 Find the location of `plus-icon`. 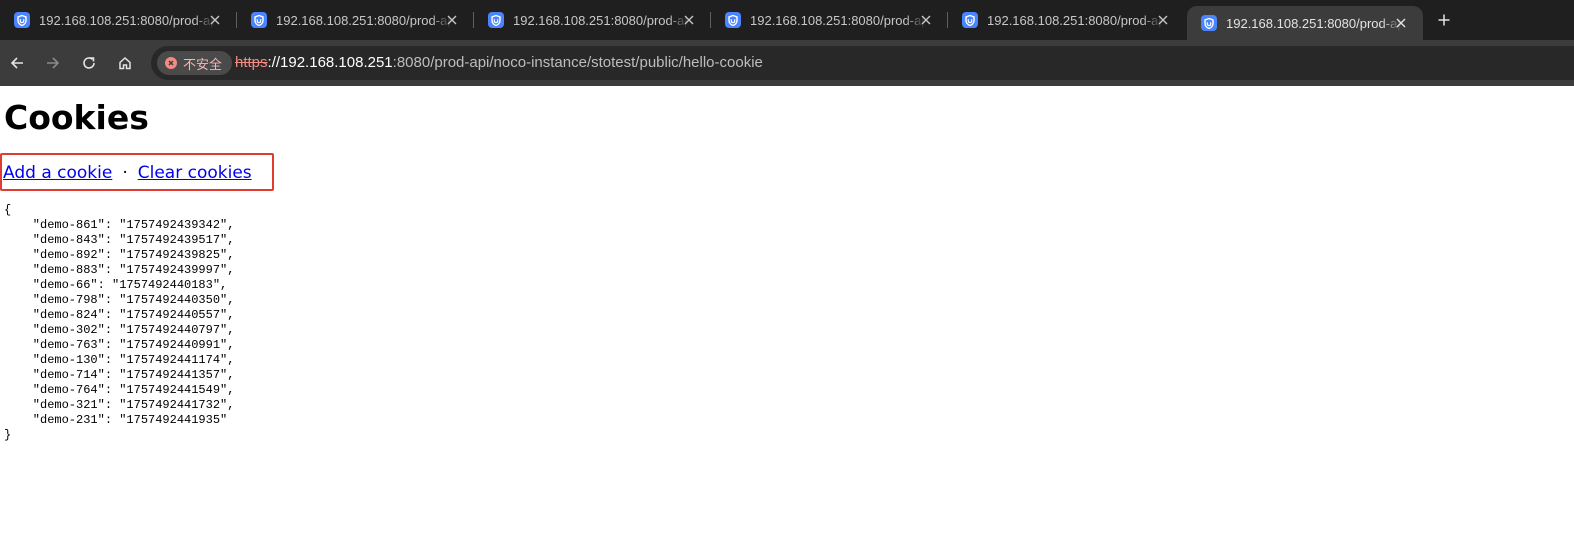

plus-icon is located at coordinates (1444, 20).